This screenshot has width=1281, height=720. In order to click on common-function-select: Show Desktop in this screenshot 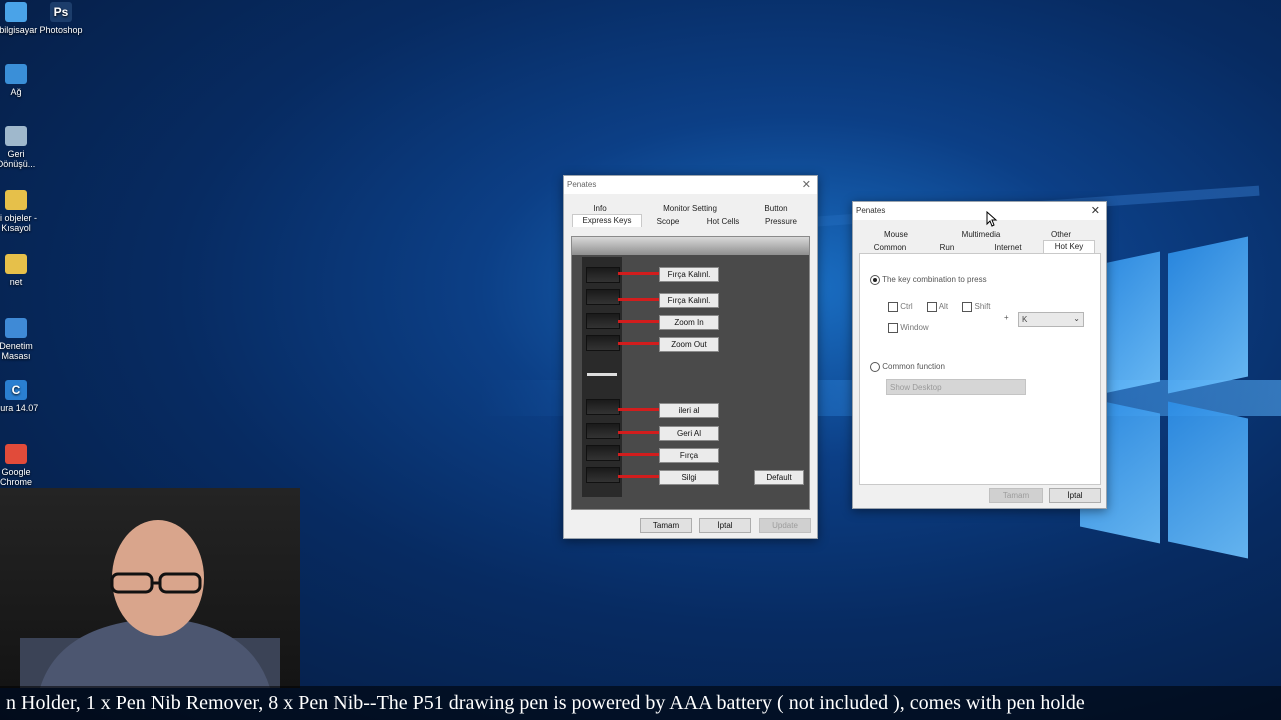, I will do `click(956, 387)`.